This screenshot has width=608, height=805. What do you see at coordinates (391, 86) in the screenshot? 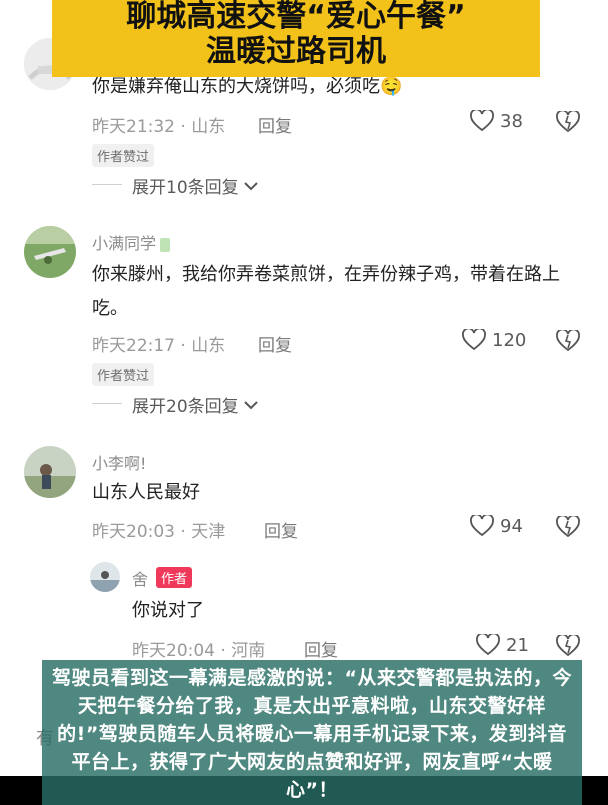
I see `drooling-emoji-icon: 🤤` at bounding box center [391, 86].